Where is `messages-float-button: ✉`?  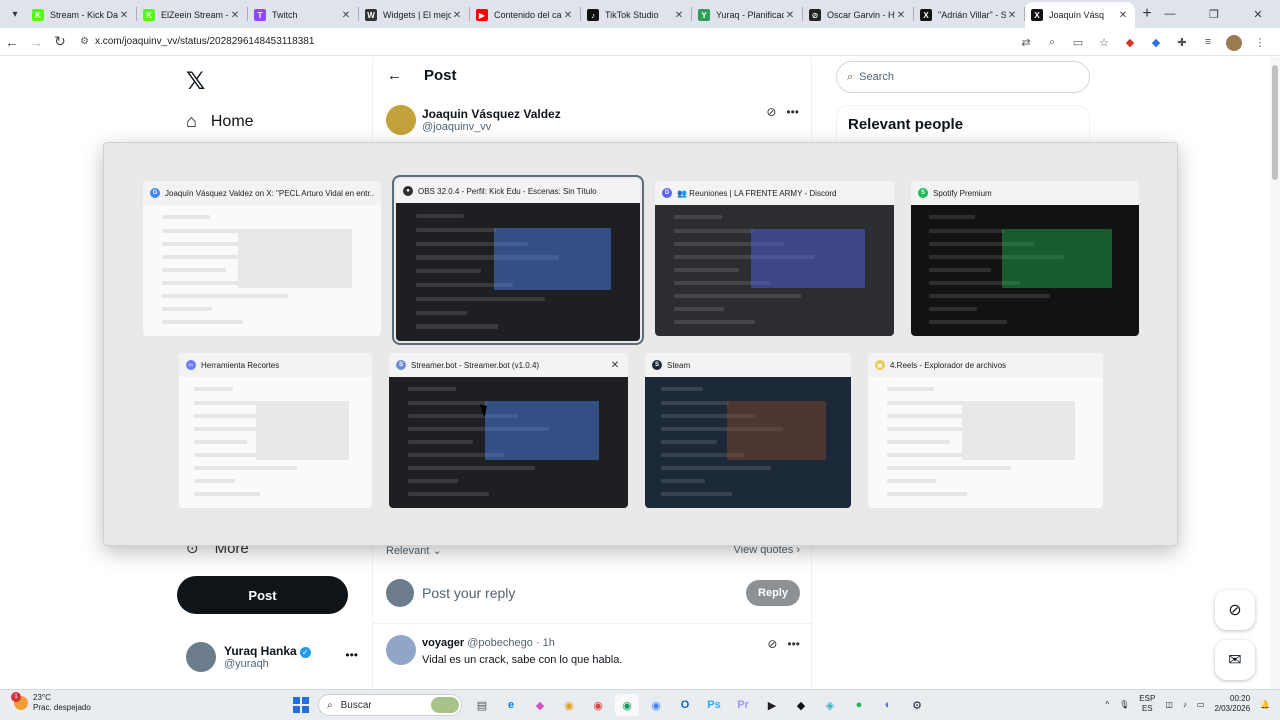 messages-float-button: ✉ is located at coordinates (1235, 660).